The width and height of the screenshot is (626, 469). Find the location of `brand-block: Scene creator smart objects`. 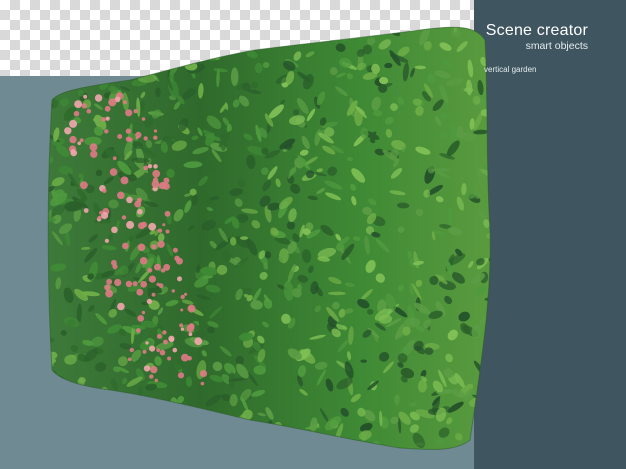

brand-block: Scene creator smart objects is located at coordinates (537, 37).